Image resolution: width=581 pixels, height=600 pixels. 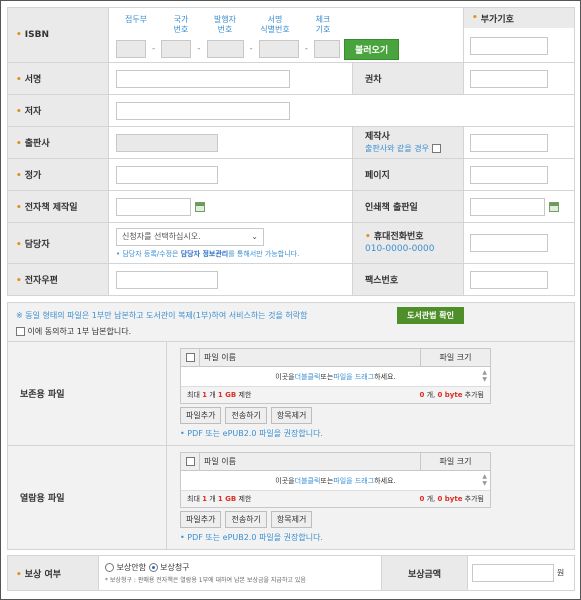 What do you see at coordinates (87, 393) in the screenshot?
I see `preservation-file-label: 보존용 파일` at bounding box center [87, 393].